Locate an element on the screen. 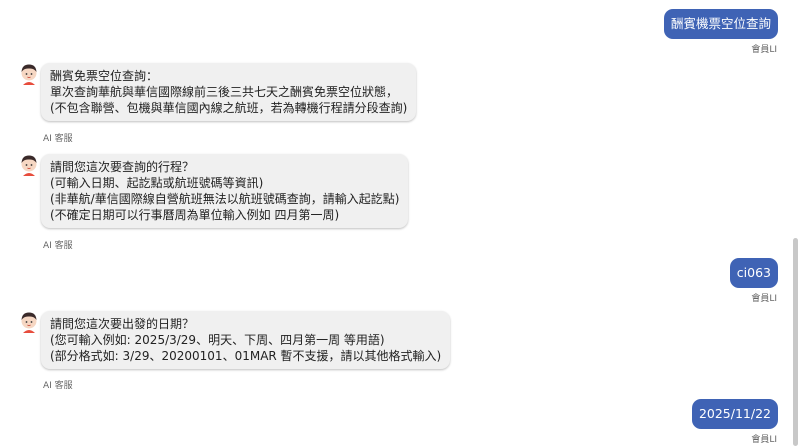 This screenshot has height=446, width=800. user-message: ci063 會員LI is located at coordinates (753, 281).